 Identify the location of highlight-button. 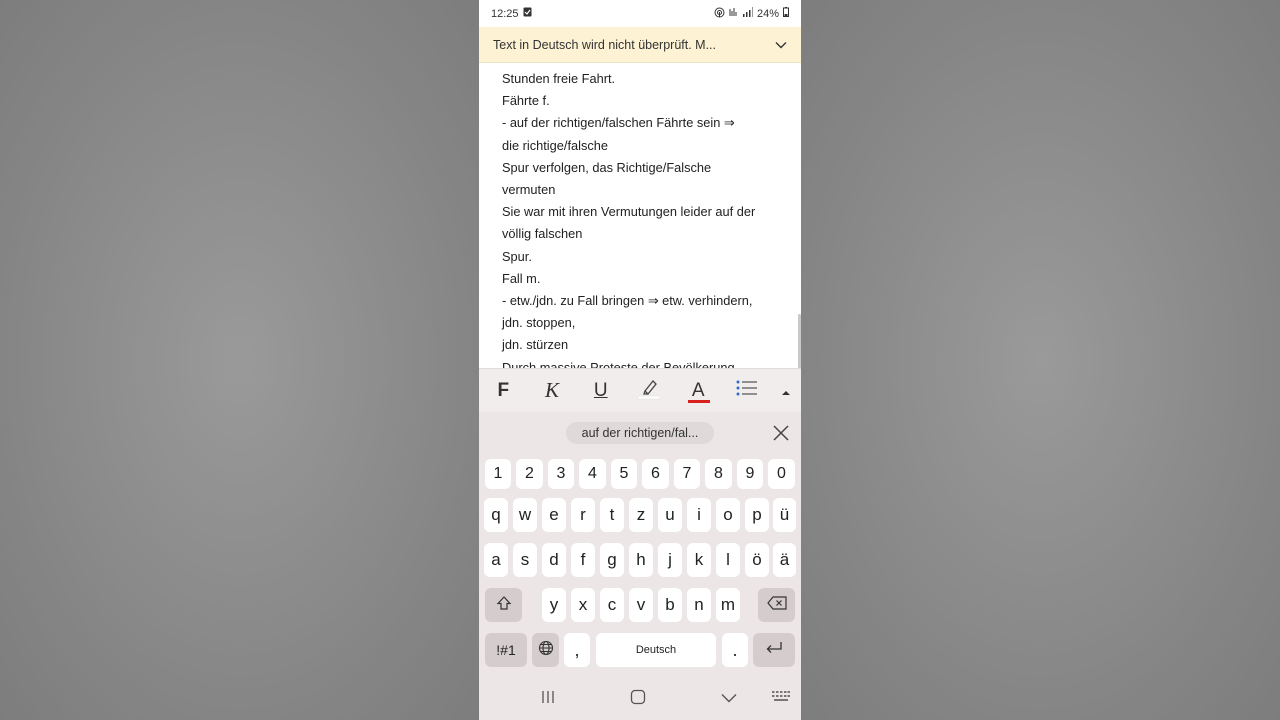
(649, 391).